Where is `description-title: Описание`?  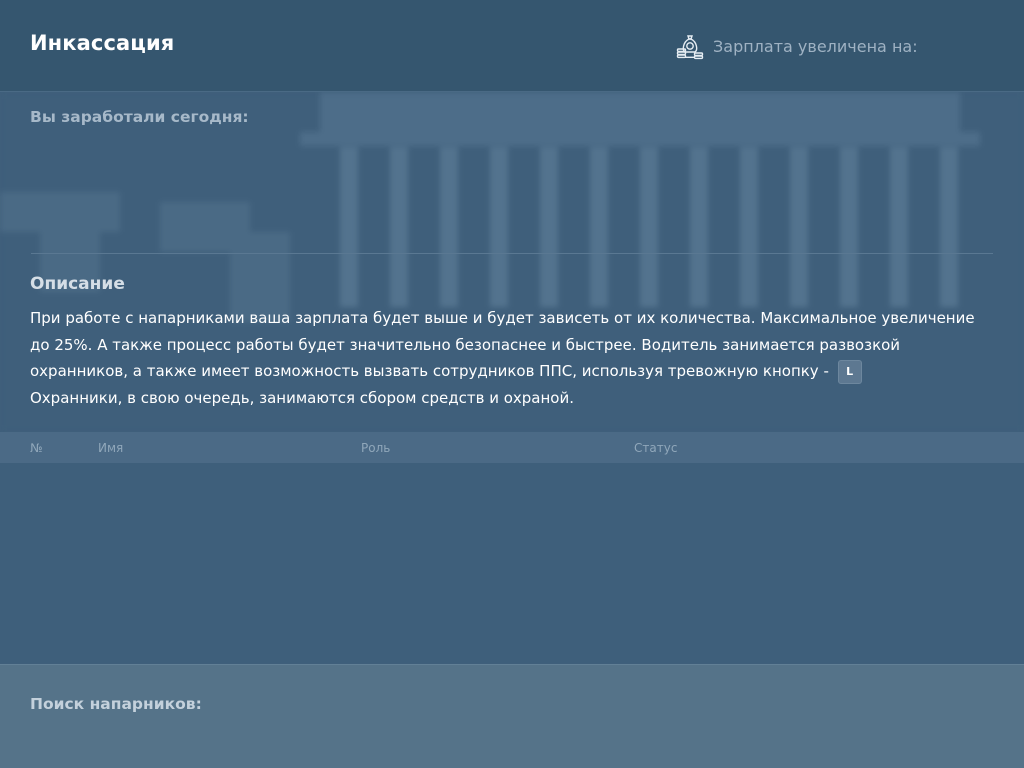 description-title: Описание is located at coordinates (77, 284).